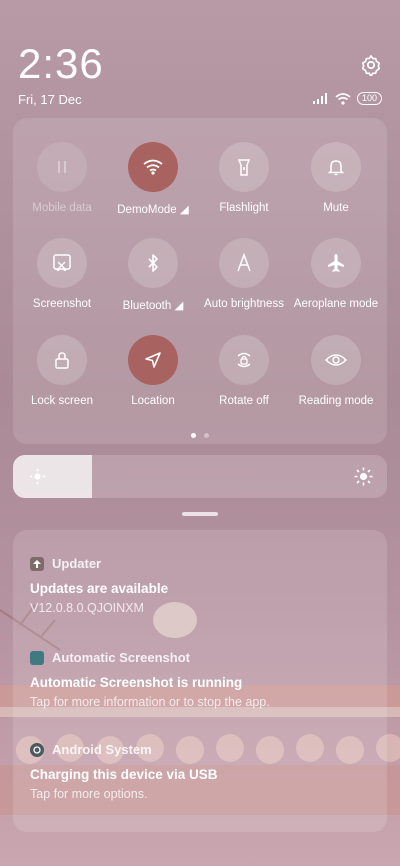 The image size is (400, 866). Describe the element at coordinates (37, 563) in the screenshot. I see `updater-icon` at that location.